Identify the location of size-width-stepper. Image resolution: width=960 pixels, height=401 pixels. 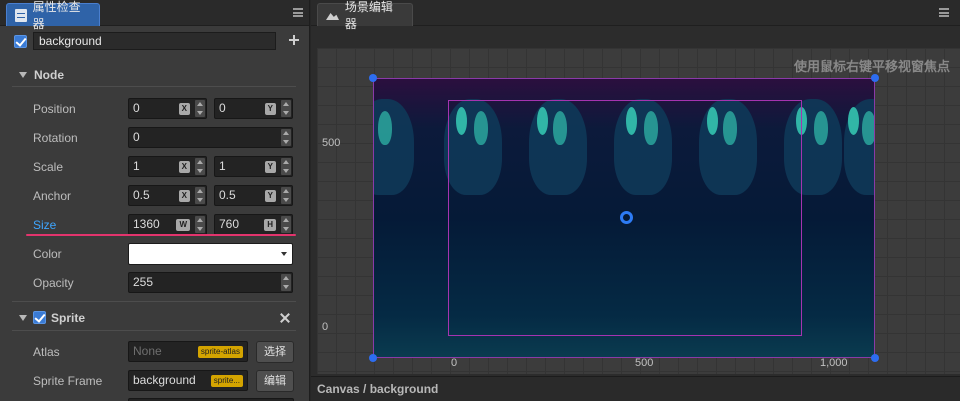
(200, 224).